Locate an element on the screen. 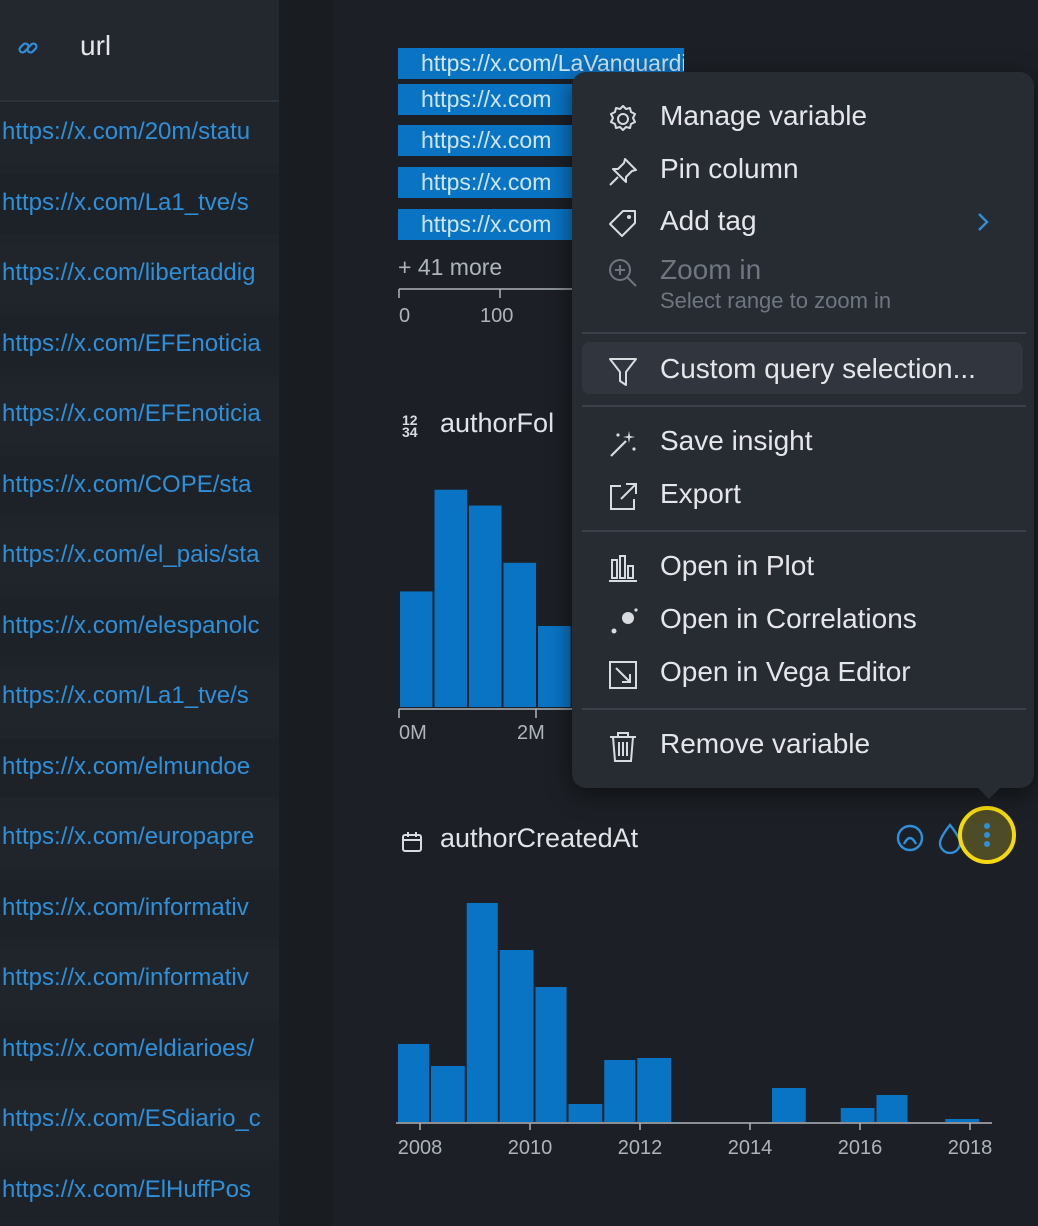  menu-item-label: Zoom in is located at coordinates (711, 269).